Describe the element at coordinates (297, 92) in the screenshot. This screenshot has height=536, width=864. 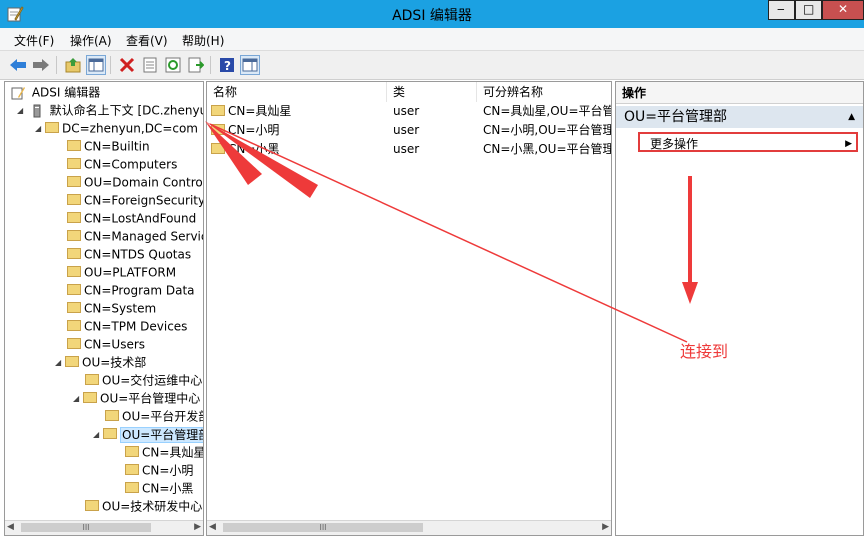
I see `column-header-name: 名称` at that location.